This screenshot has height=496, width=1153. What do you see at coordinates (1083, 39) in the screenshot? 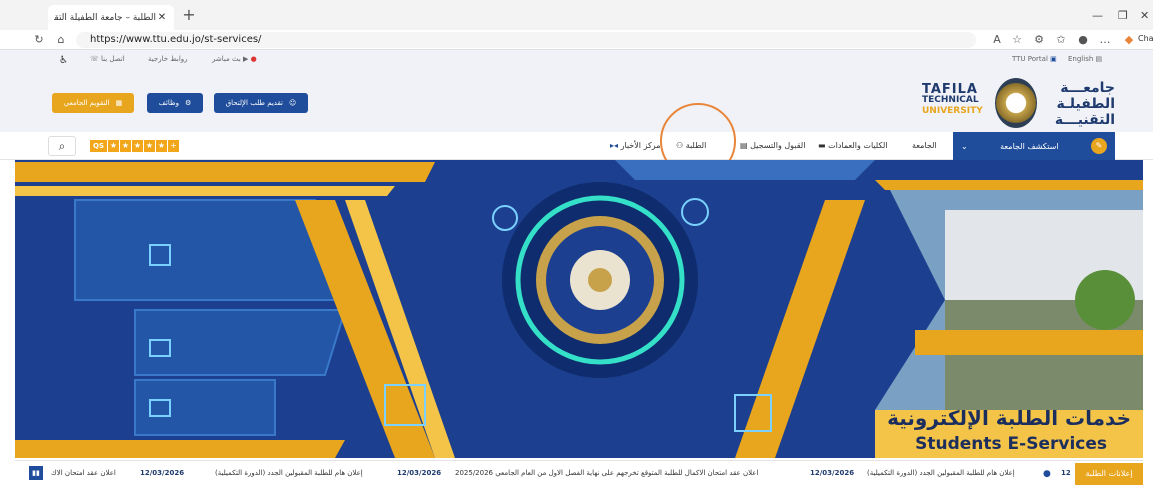
I see `profile-icon: ●` at bounding box center [1083, 39].